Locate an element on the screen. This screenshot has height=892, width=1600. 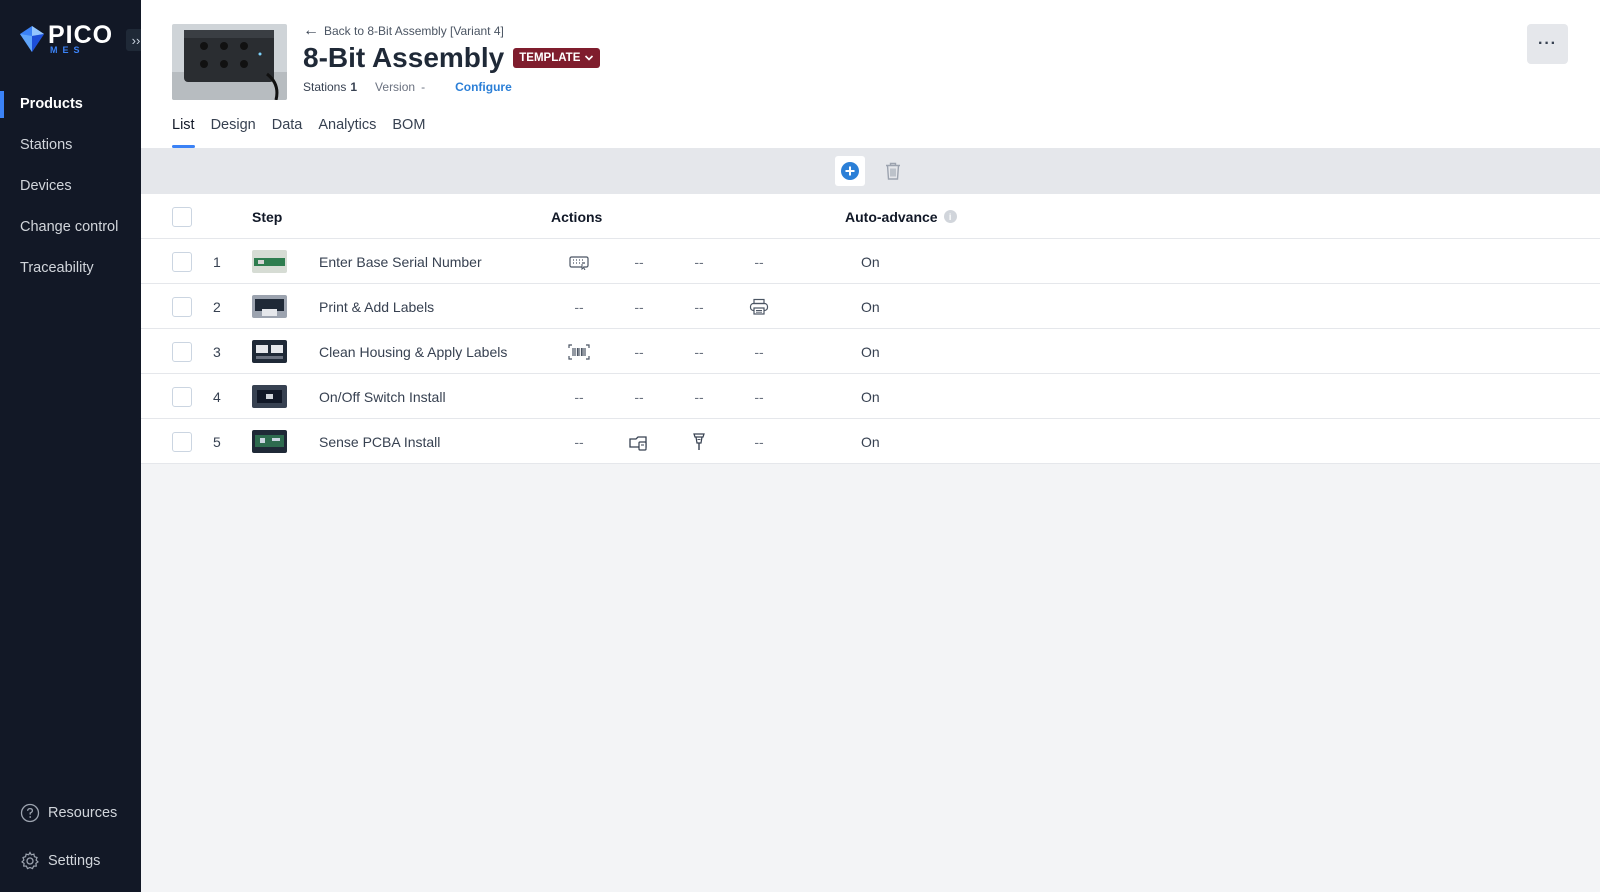
select-all-checkbox is located at coordinates (182, 217).